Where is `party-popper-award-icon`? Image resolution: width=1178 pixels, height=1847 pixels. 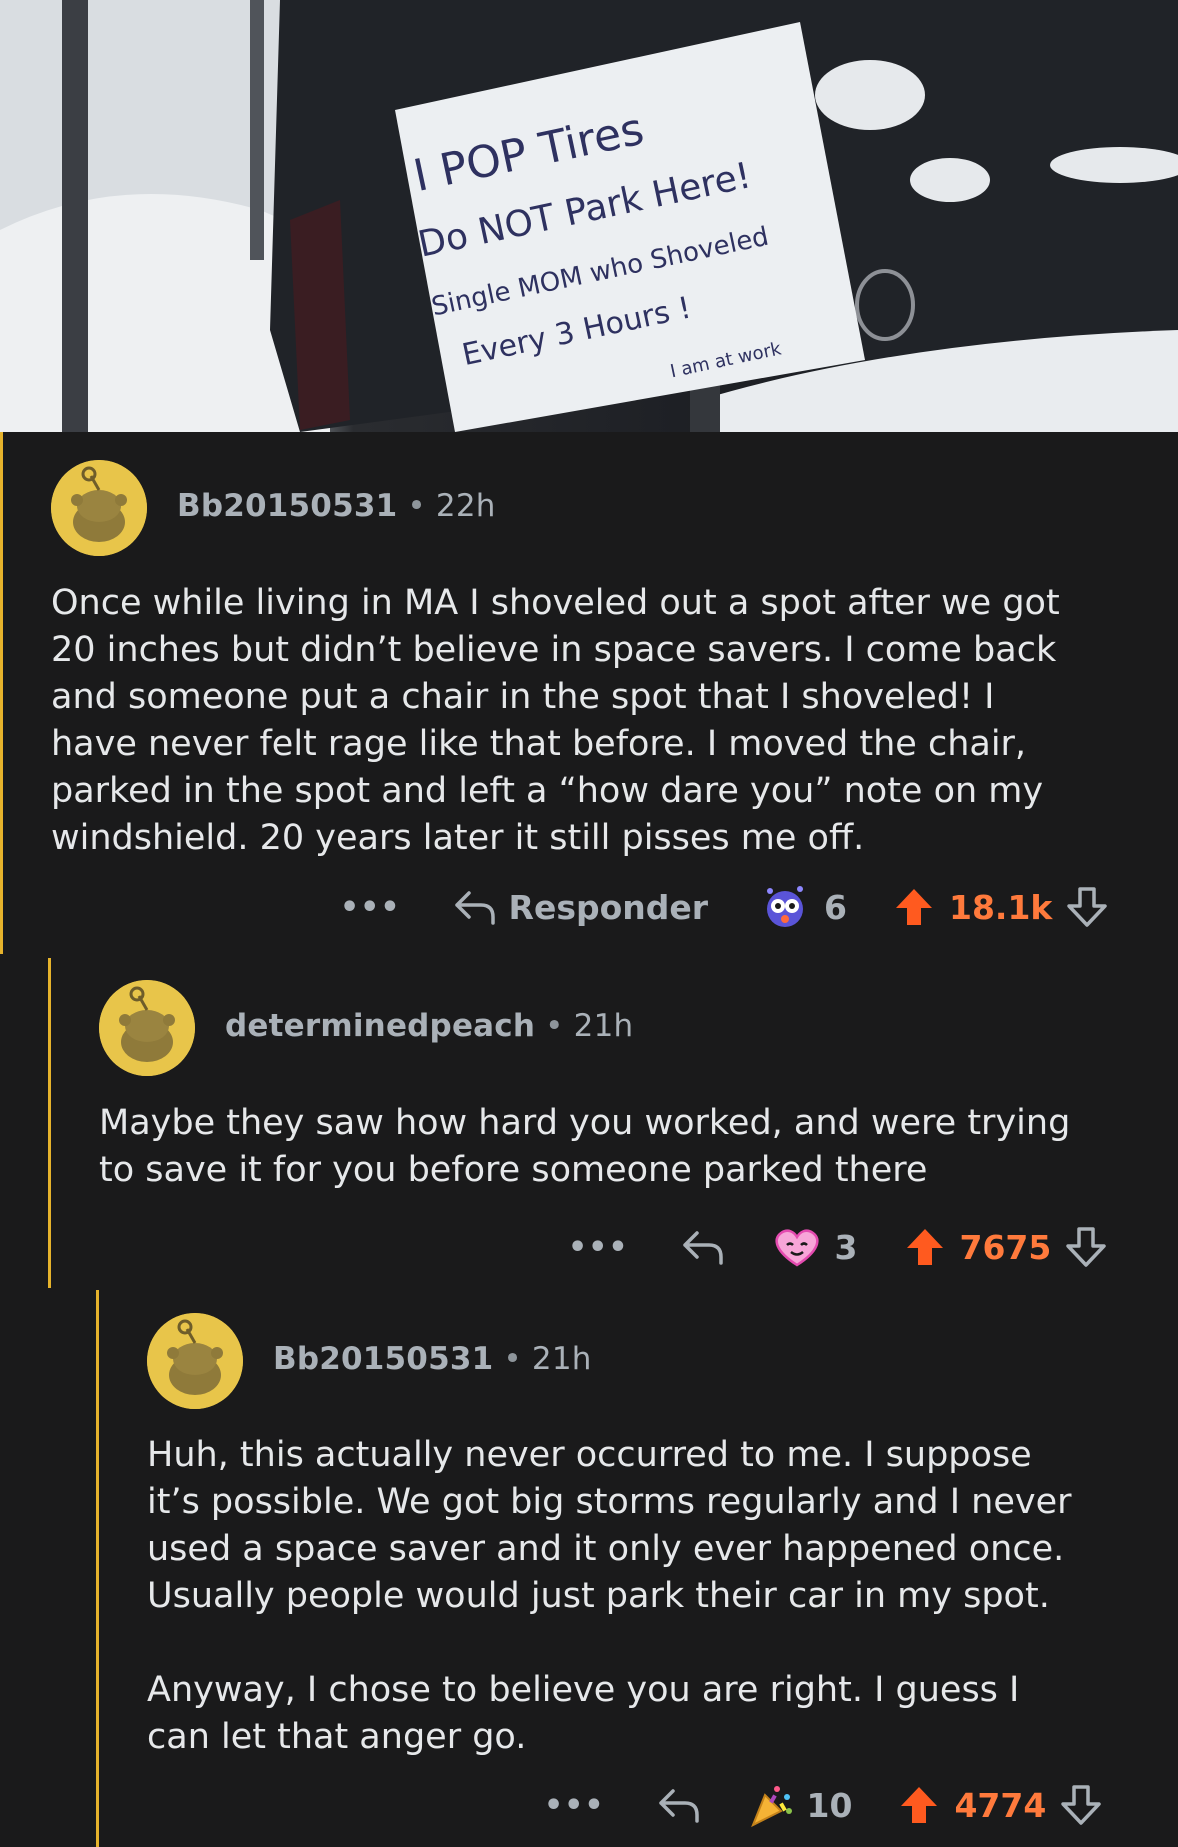 party-popper-award-icon is located at coordinates (771, 1807).